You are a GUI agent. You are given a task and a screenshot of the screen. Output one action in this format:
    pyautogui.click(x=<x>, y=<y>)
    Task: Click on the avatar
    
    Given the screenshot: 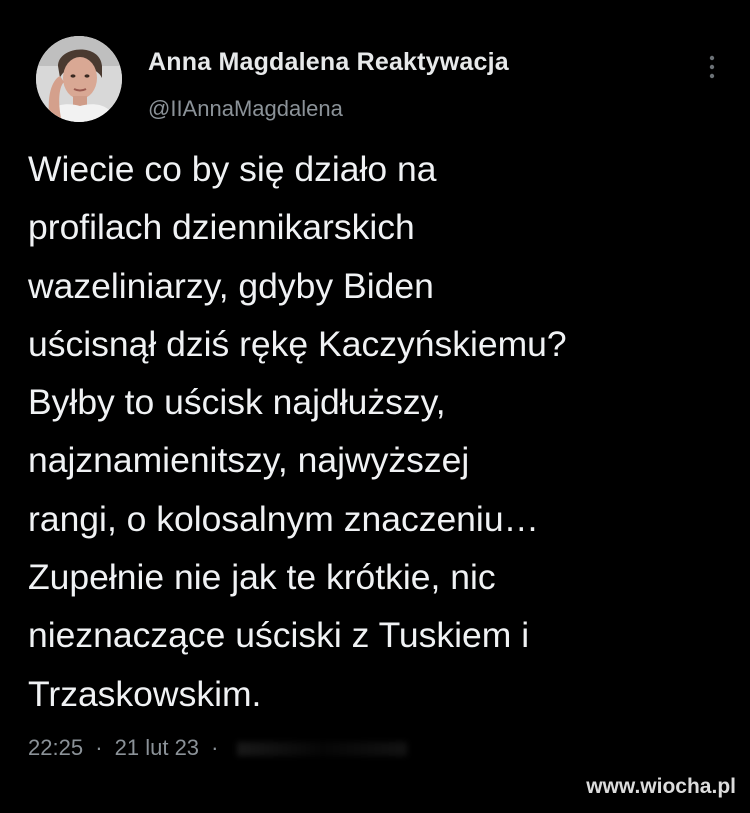 What is the action you would take?
    pyautogui.click(x=79, y=79)
    